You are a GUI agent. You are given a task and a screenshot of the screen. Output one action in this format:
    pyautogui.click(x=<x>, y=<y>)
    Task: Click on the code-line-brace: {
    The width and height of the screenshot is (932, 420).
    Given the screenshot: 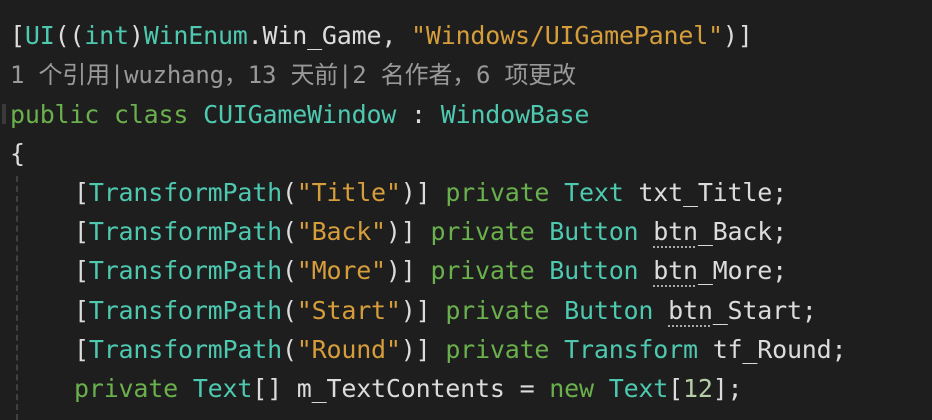 What is the action you would take?
    pyautogui.click(x=17, y=153)
    